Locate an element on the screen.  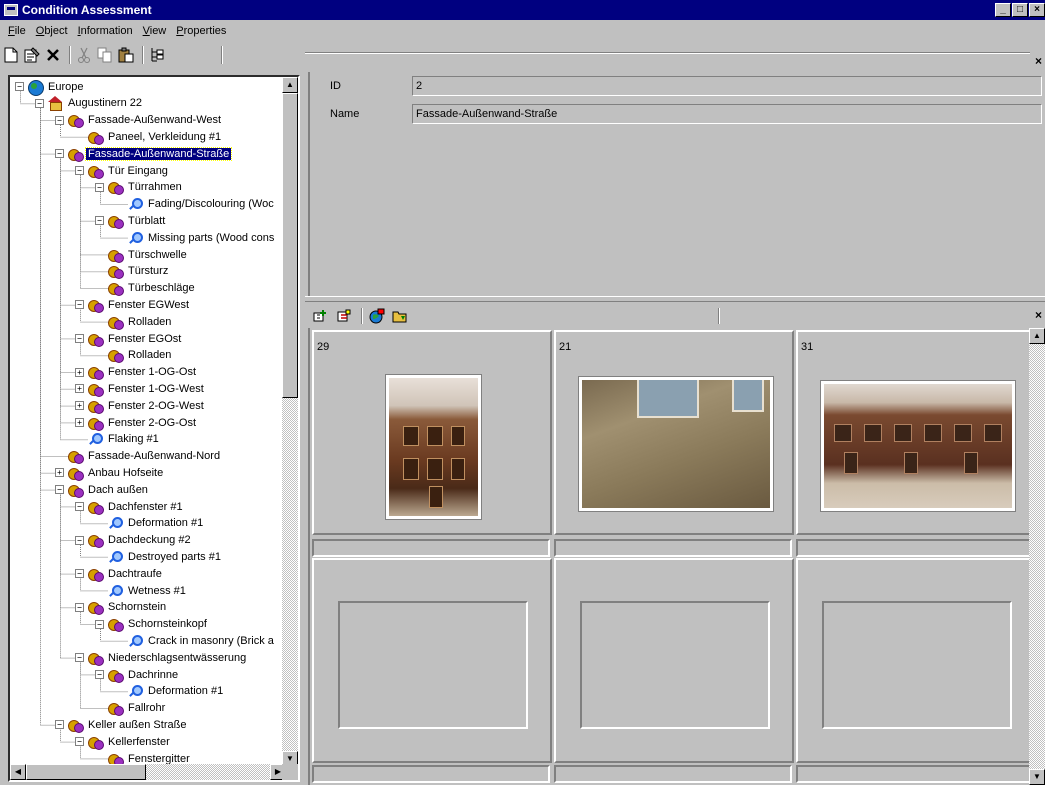
tree-node: + Fenster 1-OG-Ost is located at coordinates (136, 372).